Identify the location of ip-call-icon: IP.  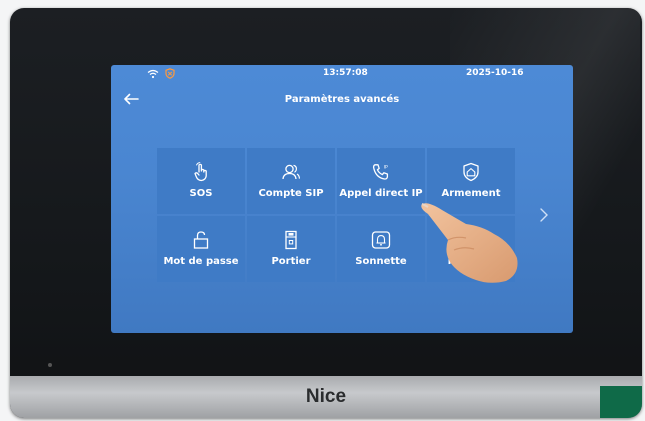
(380, 172).